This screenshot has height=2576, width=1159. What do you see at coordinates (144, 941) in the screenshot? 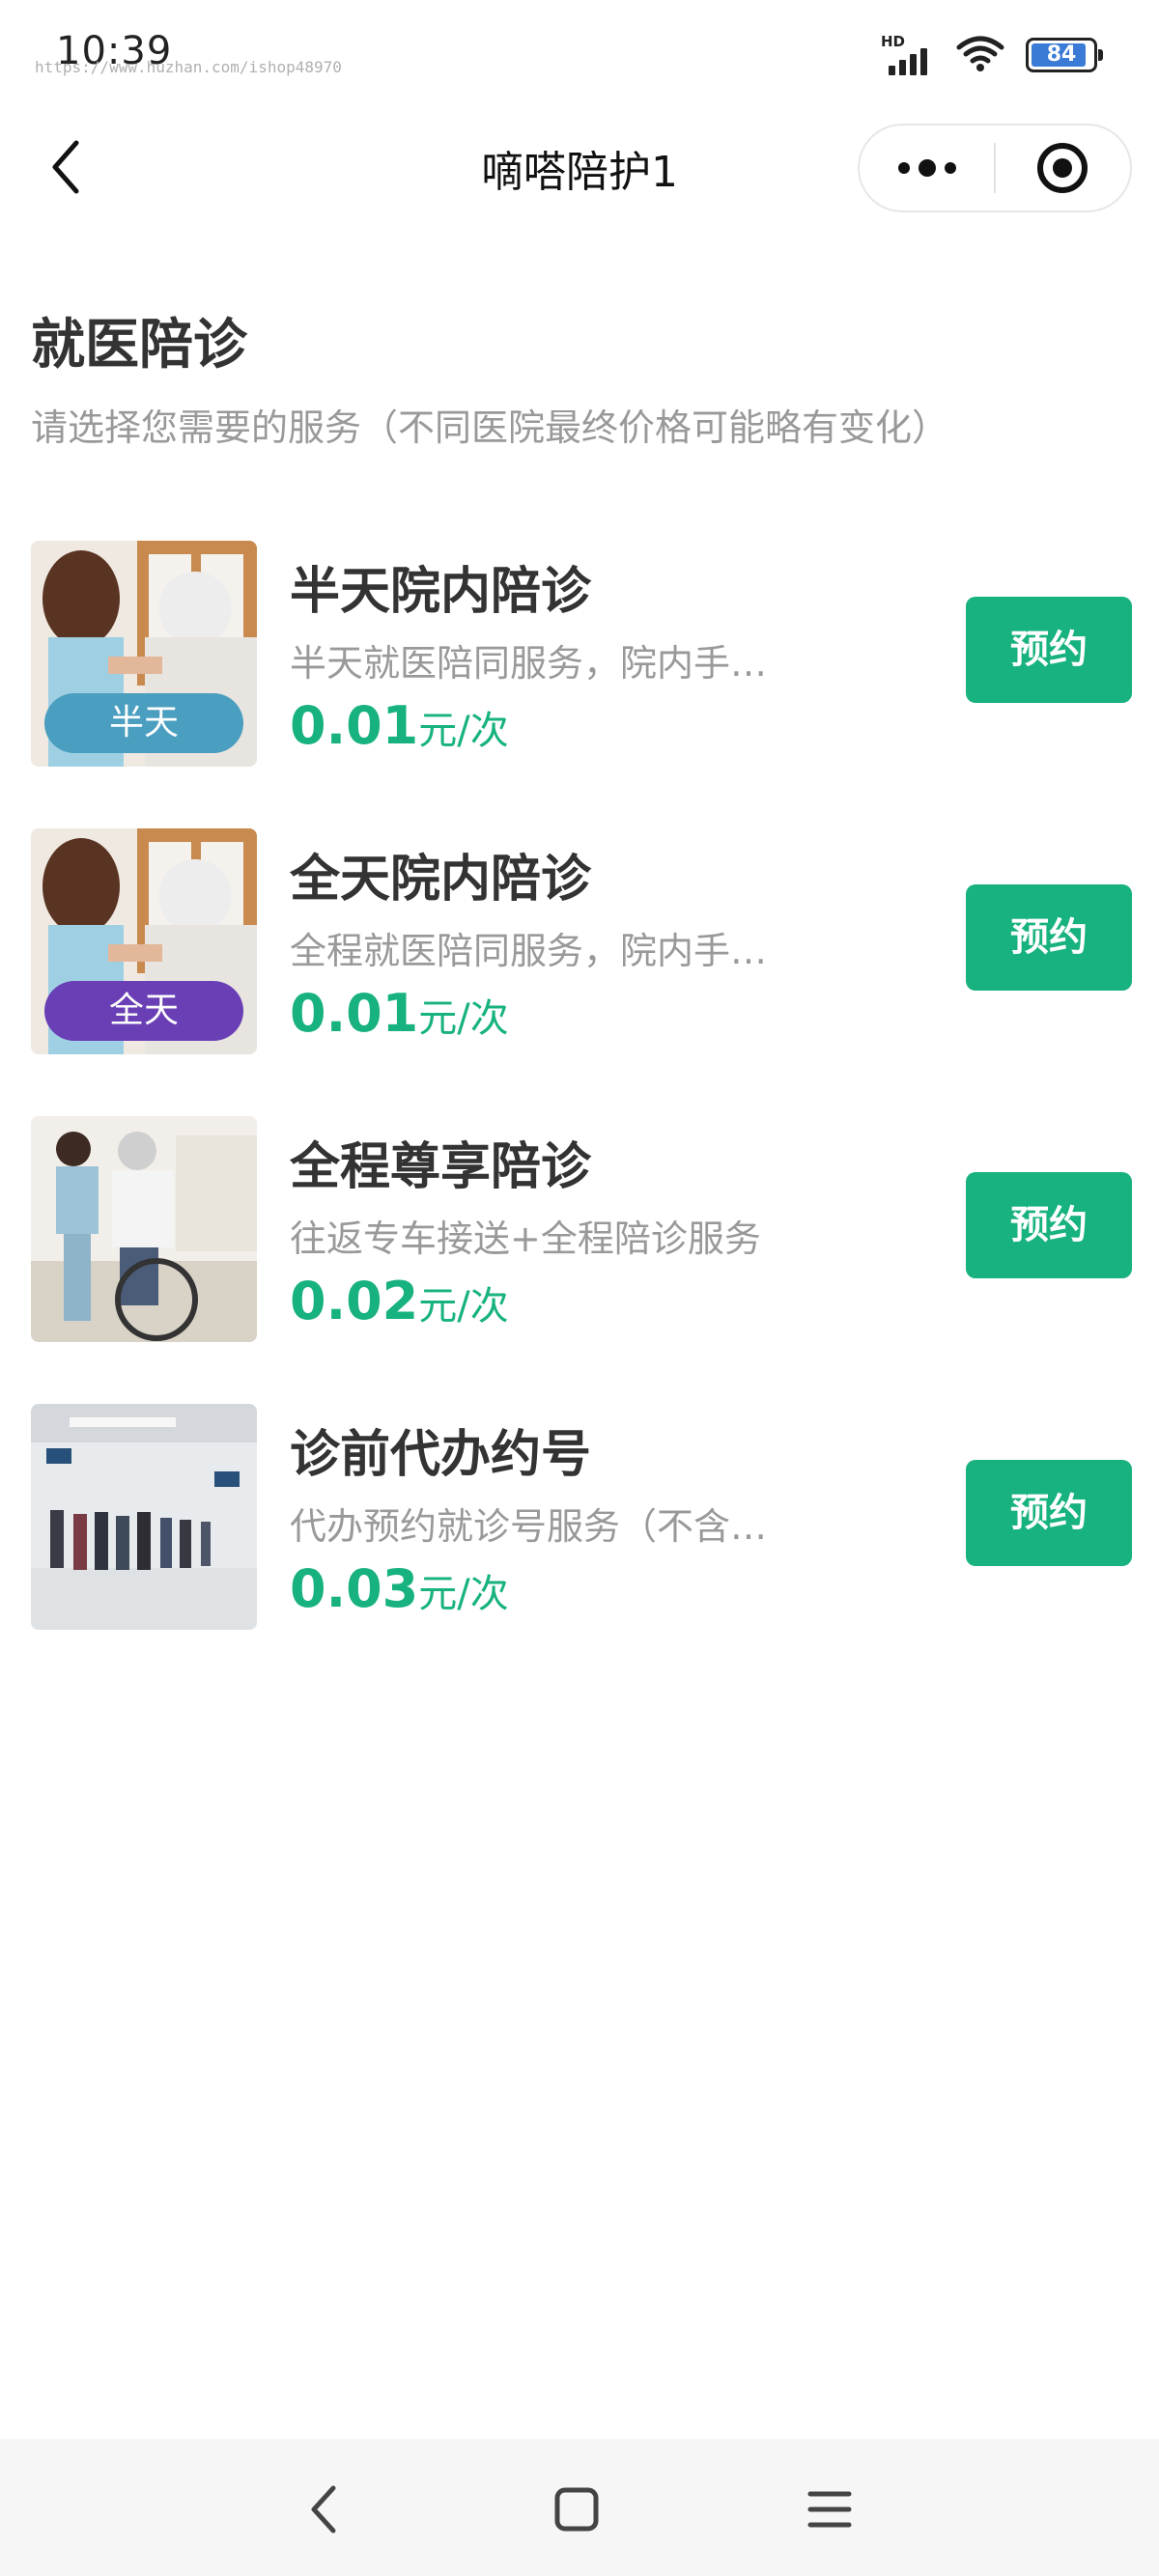
I see `service-thumbnail: 全天` at bounding box center [144, 941].